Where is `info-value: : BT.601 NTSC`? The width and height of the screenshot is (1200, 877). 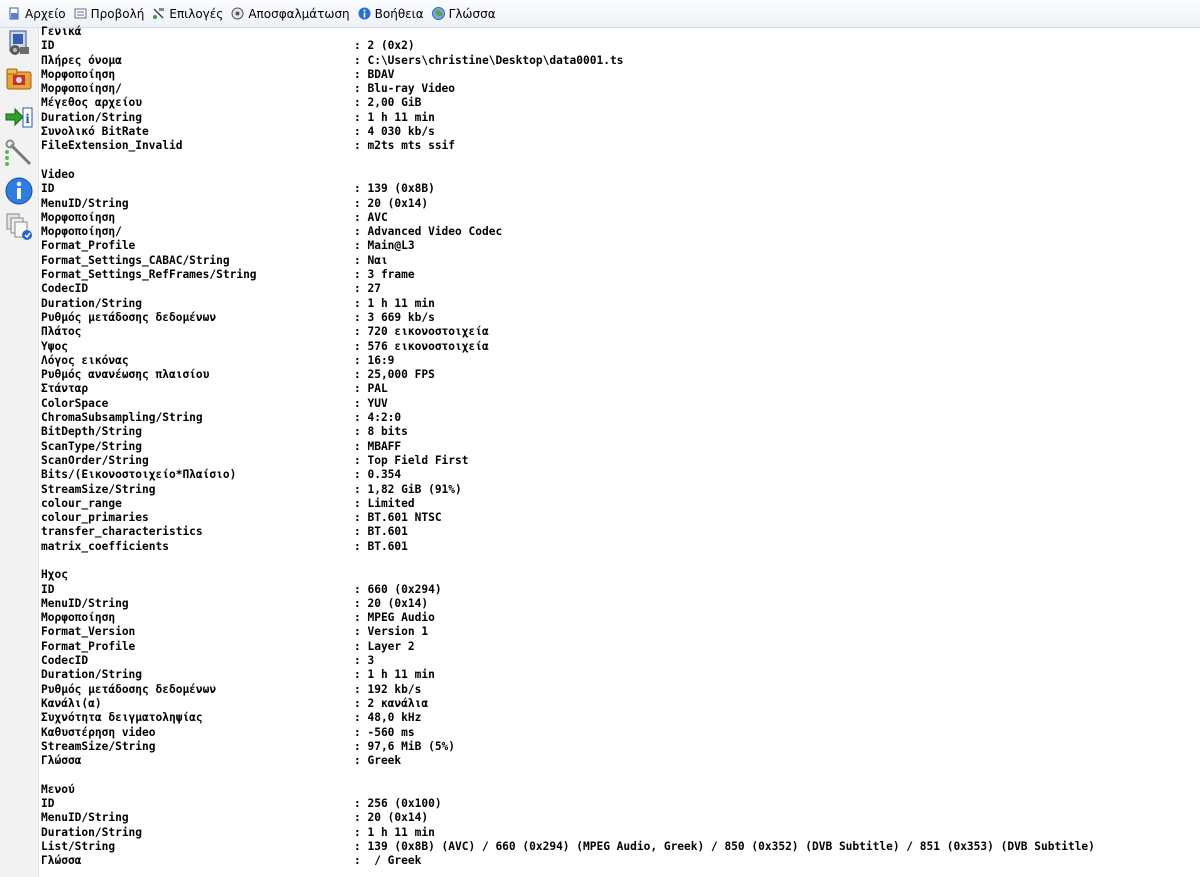
info-value: : BT.601 NTSC is located at coordinates (398, 518).